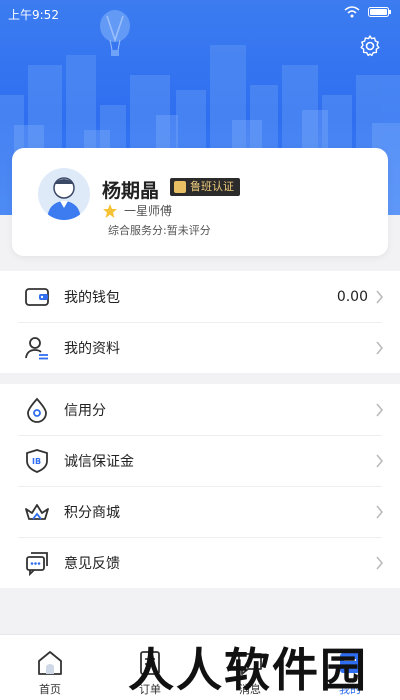 The height and width of the screenshot is (700, 400). Describe the element at coordinates (37, 564) in the screenshot. I see `feedback-icon` at that location.